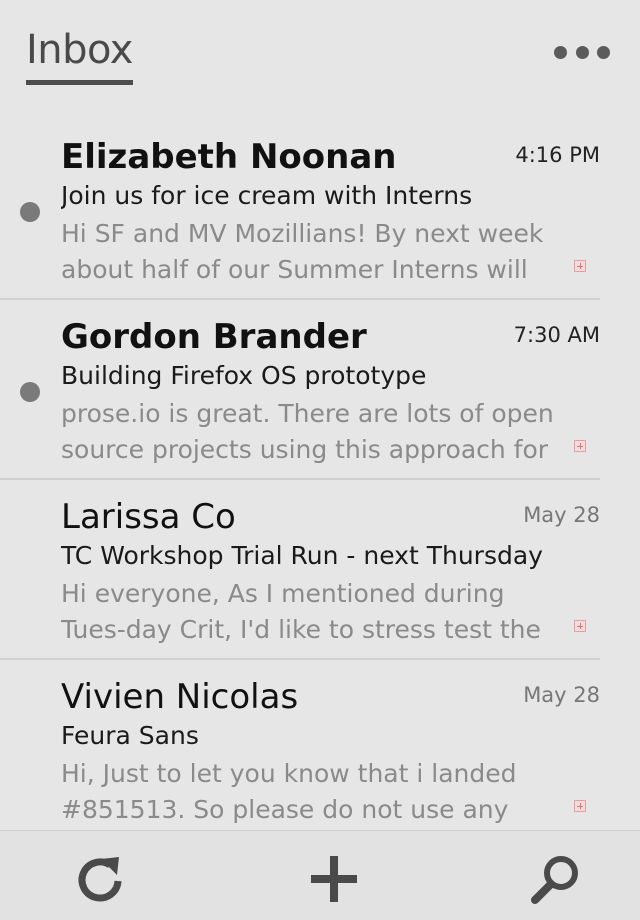  Describe the element at coordinates (267, 195) in the screenshot. I see `message-subject: Join us for ice cream with Interns` at that location.